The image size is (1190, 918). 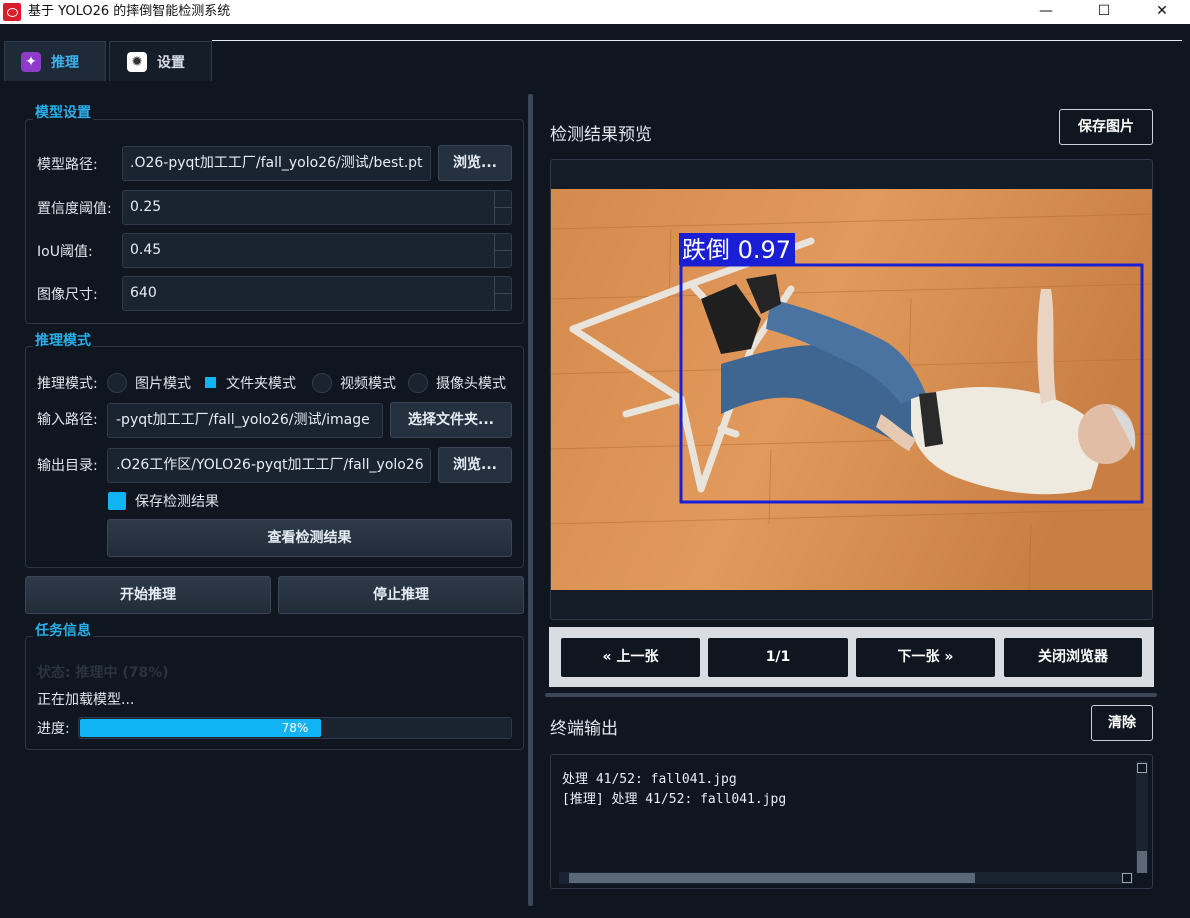 What do you see at coordinates (103, 673) in the screenshot?
I see `status-text: 状态: 推理中 (78%)` at bounding box center [103, 673].